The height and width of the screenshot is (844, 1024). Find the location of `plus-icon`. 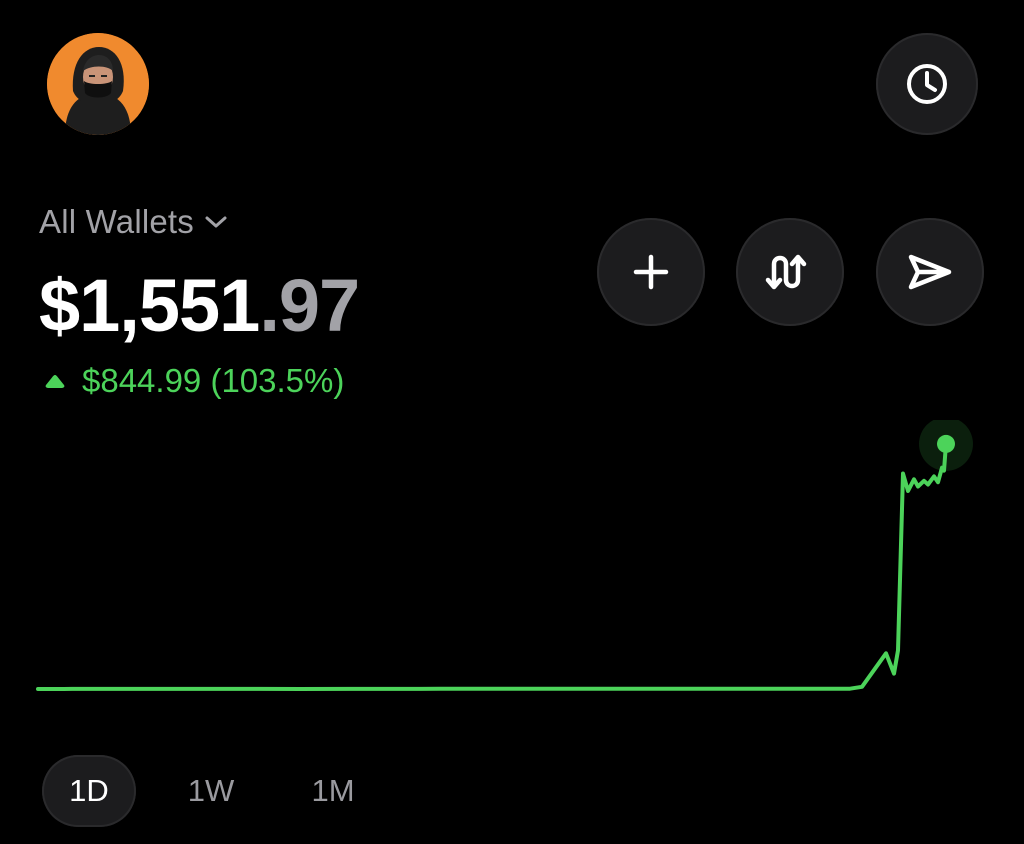

plus-icon is located at coordinates (651, 272).